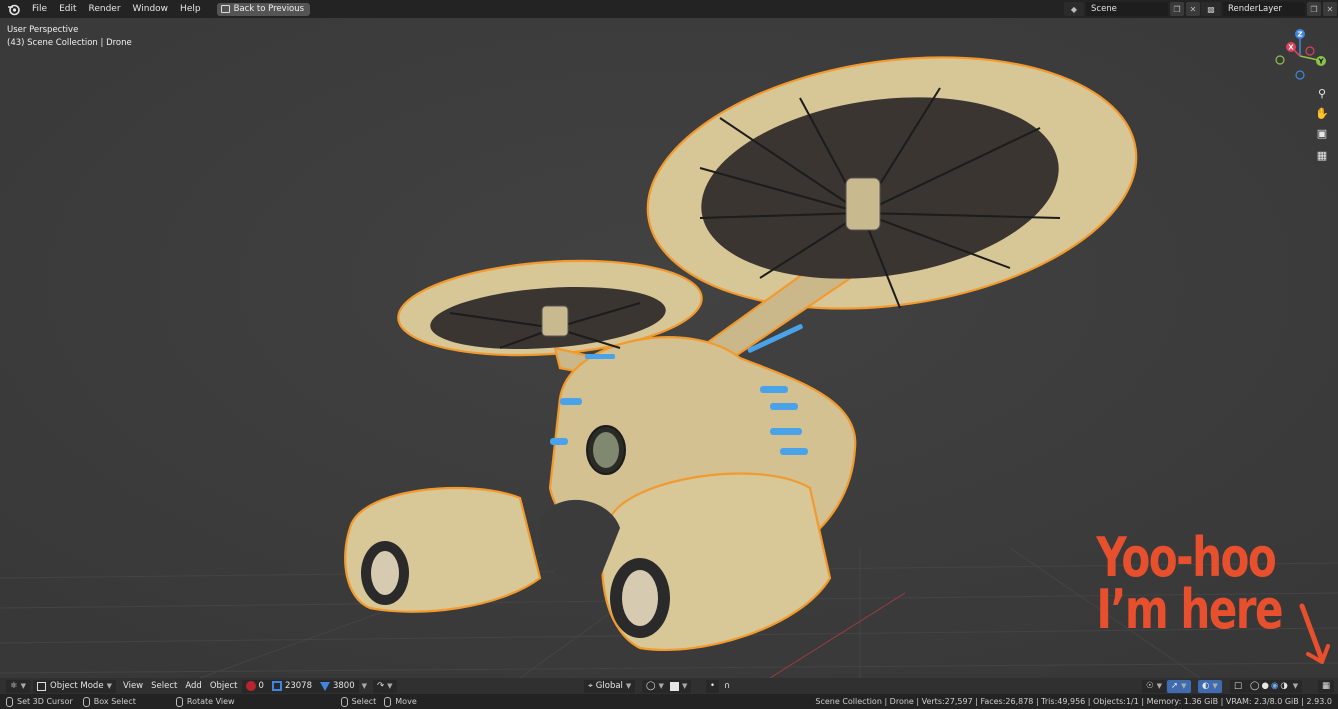 The height and width of the screenshot is (709, 1338). What do you see at coordinates (1177, 9) in the screenshot?
I see `scene-new-icon: ❐` at bounding box center [1177, 9].